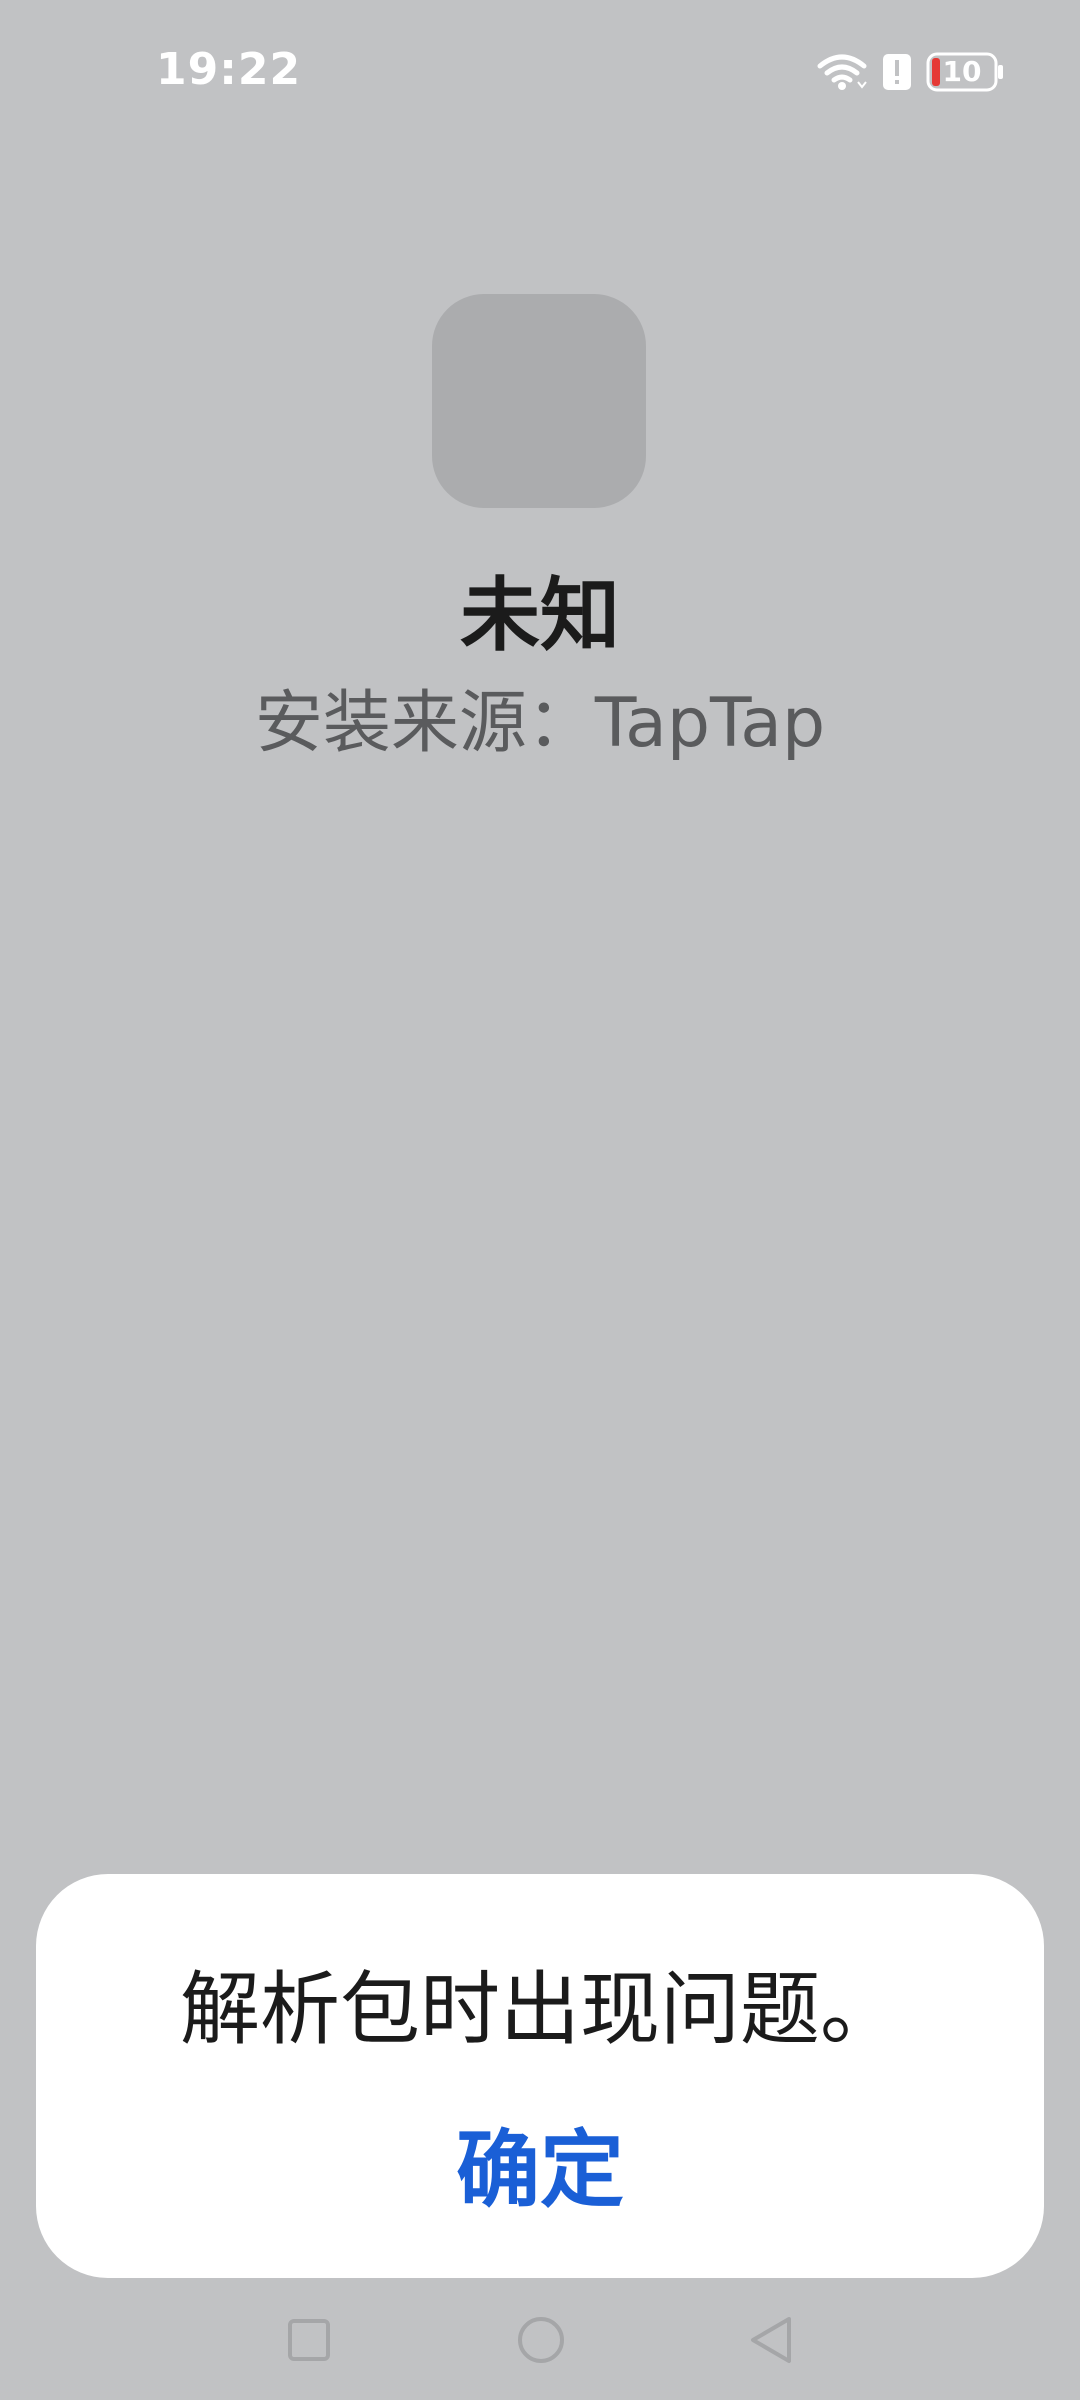  I want to click on navigation-bar, so click(540, 2350).